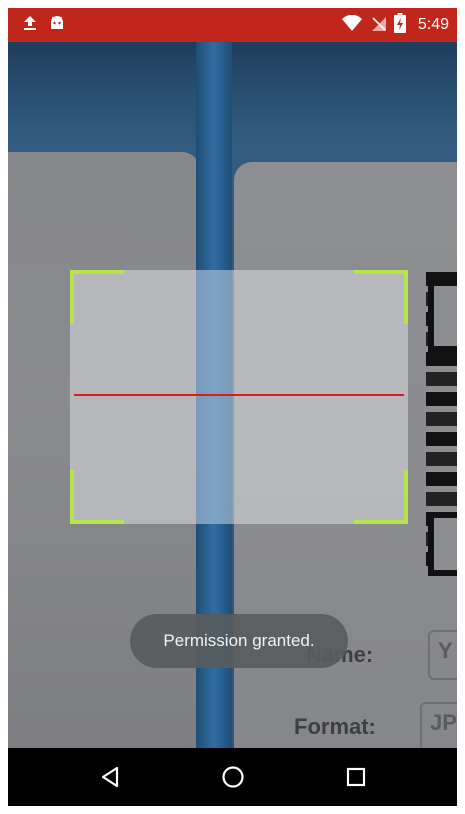 The width and height of the screenshot is (465, 814). I want to click on wifi-icon, so click(351, 25).